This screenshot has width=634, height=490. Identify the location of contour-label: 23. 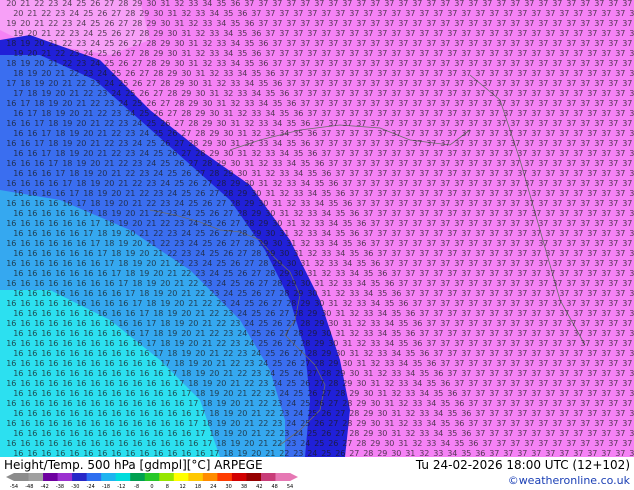
(74, 33).